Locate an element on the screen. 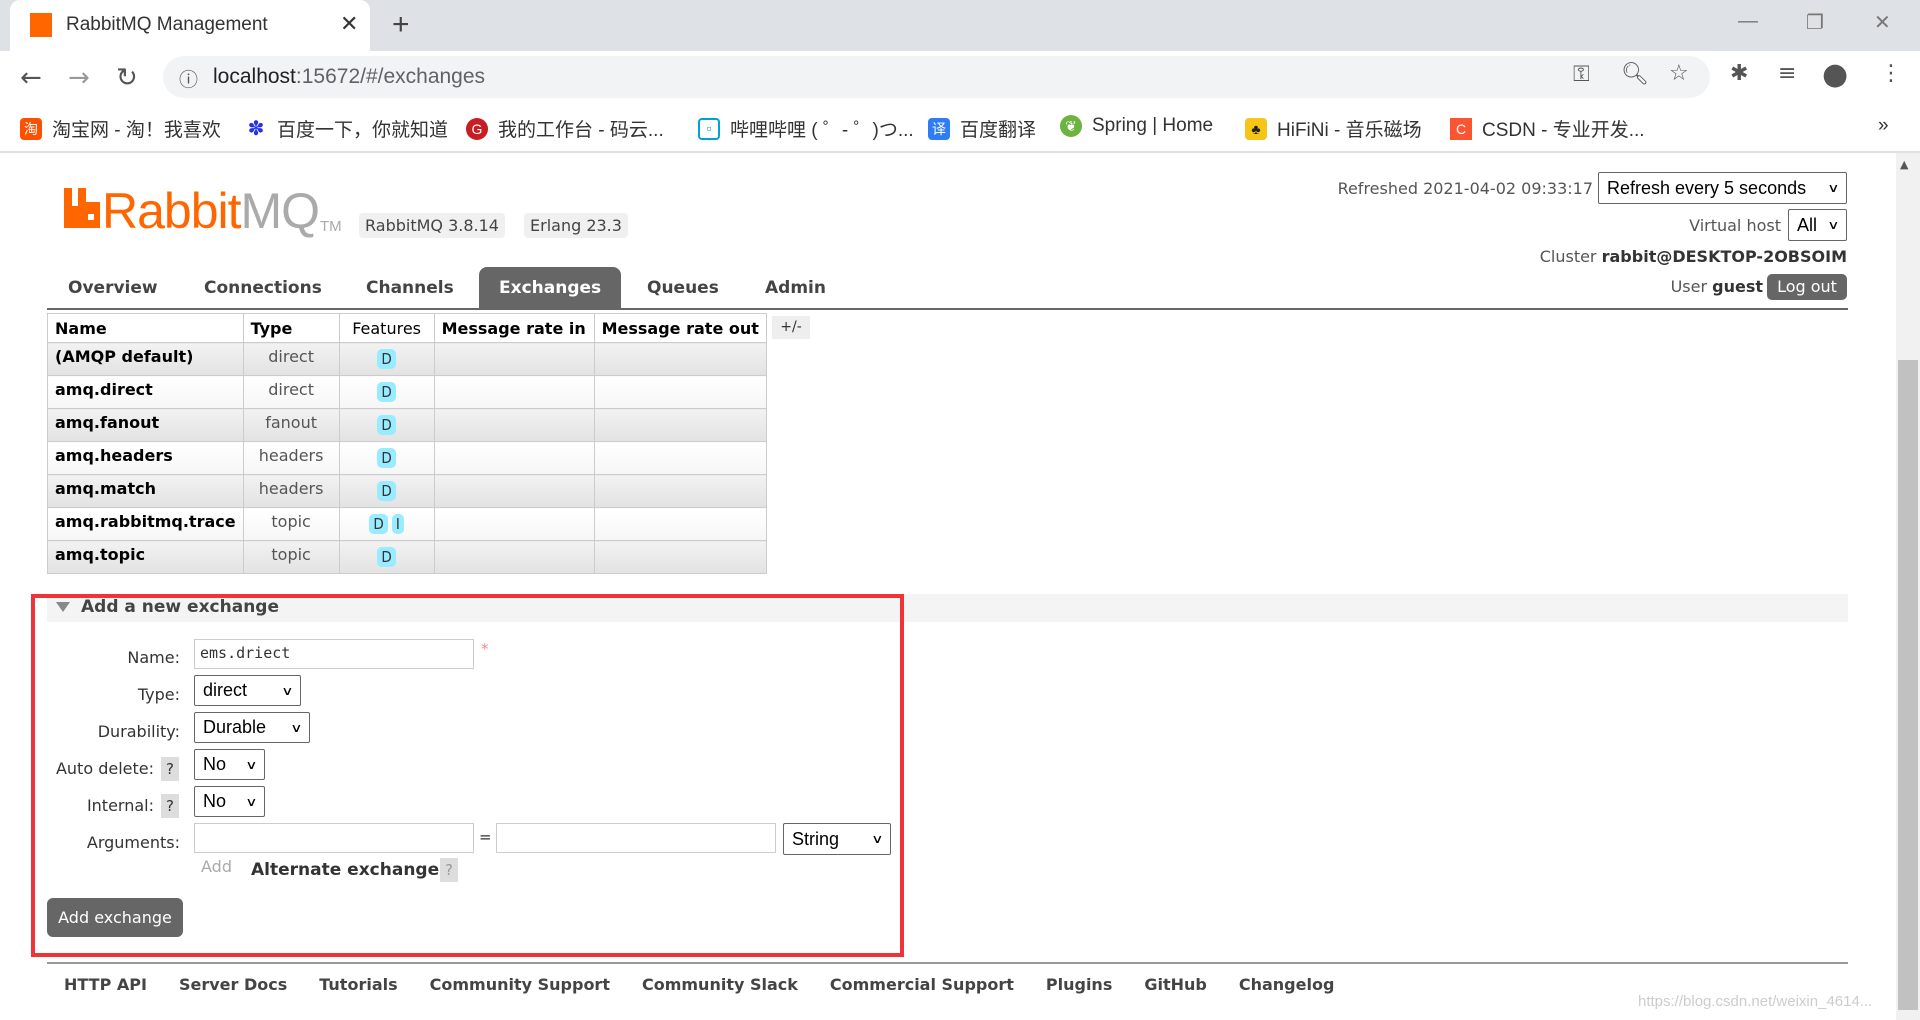  tab-overview: Overview is located at coordinates (113, 288).